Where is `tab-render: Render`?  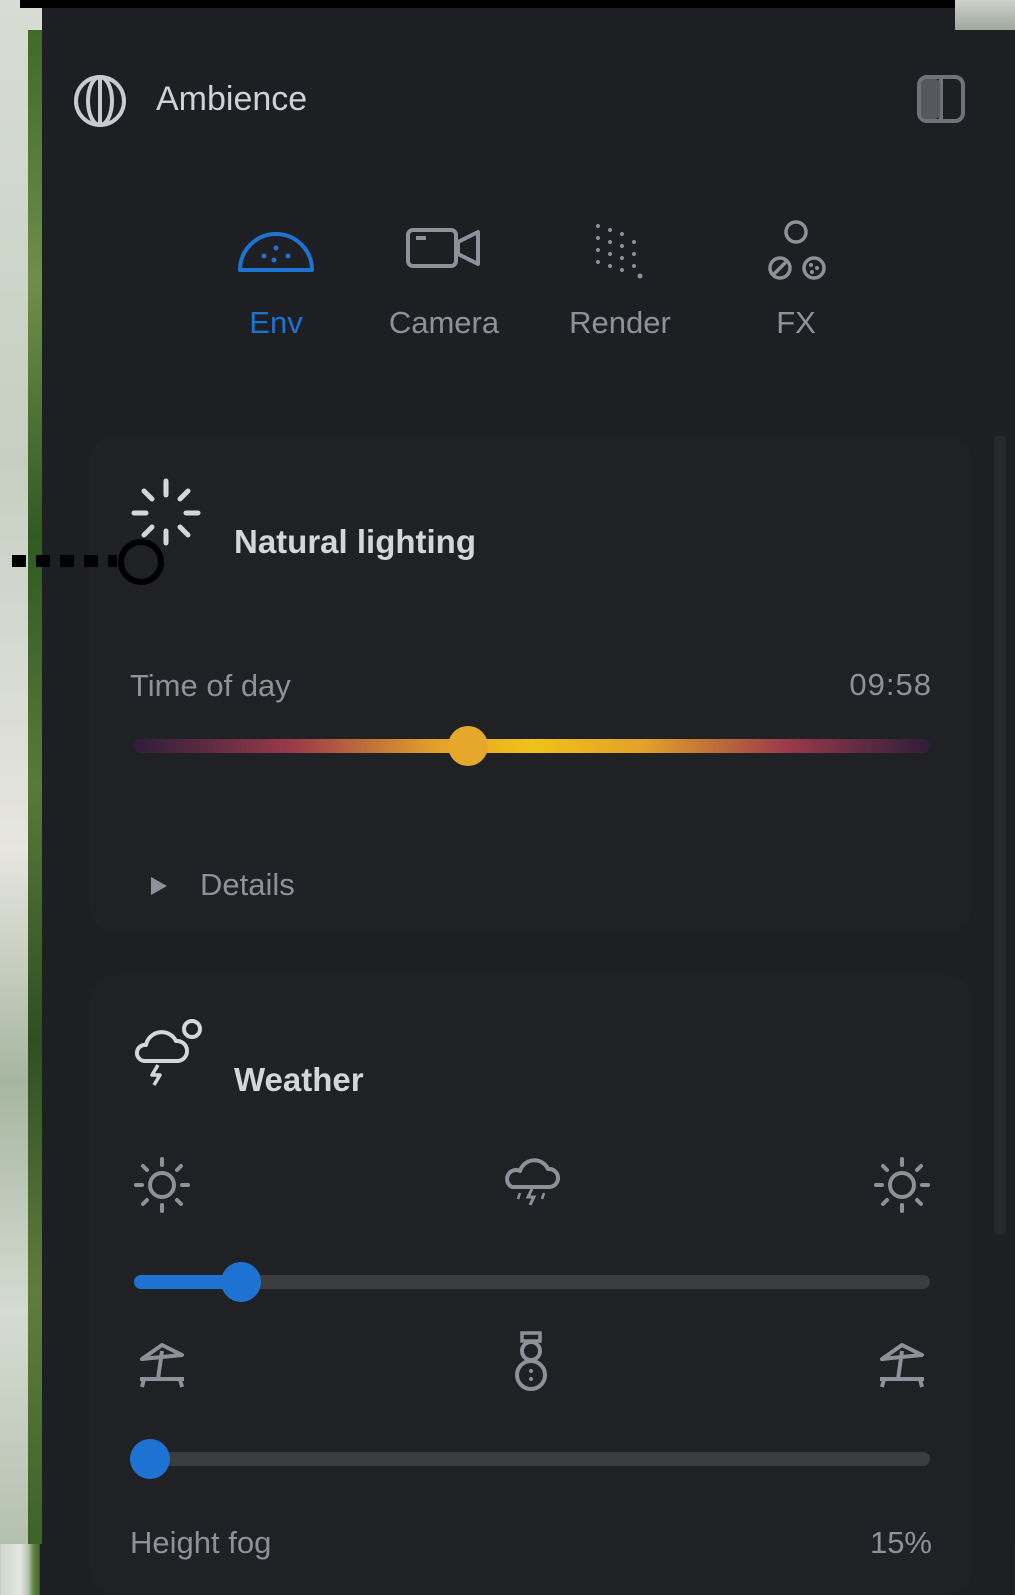
tab-render: Render is located at coordinates (620, 285).